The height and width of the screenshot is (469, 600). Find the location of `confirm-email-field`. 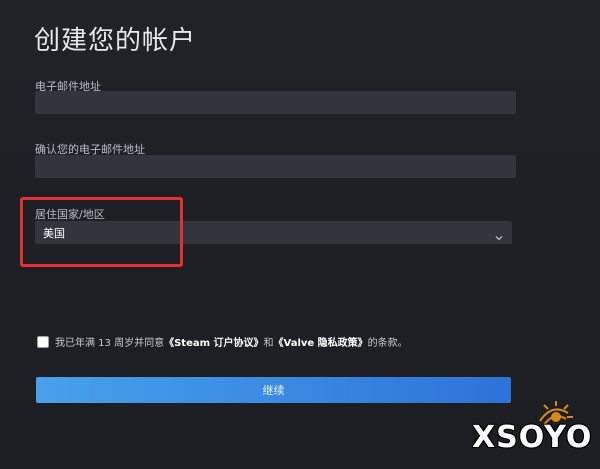

confirm-email-field is located at coordinates (275, 166).